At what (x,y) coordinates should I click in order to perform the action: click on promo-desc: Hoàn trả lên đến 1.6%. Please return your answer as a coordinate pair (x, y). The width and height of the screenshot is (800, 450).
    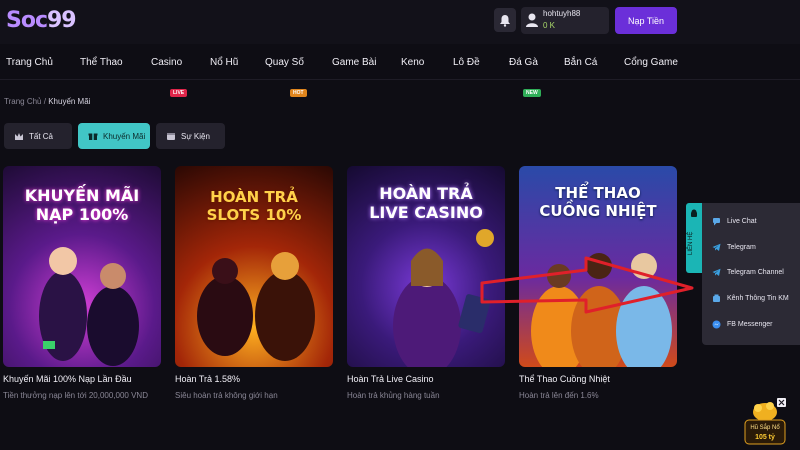
    Looking at the image, I should click on (559, 395).